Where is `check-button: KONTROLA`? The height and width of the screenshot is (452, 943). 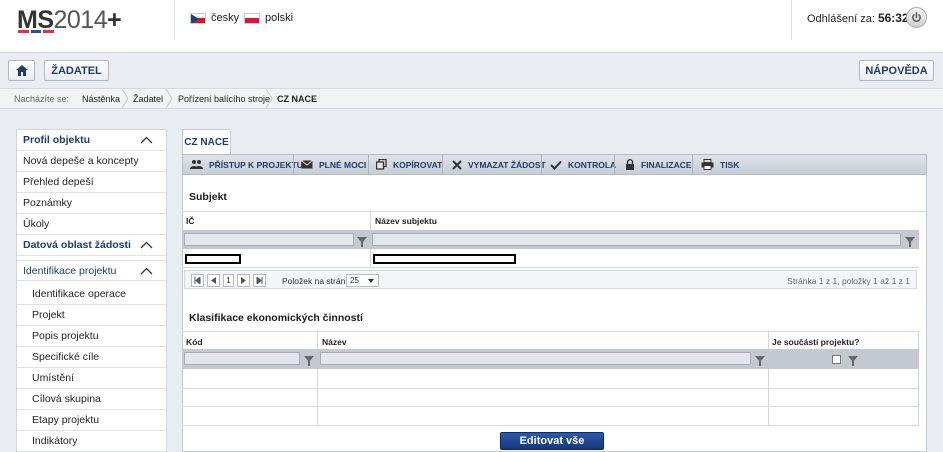 check-button: KONTROLA is located at coordinates (583, 164).